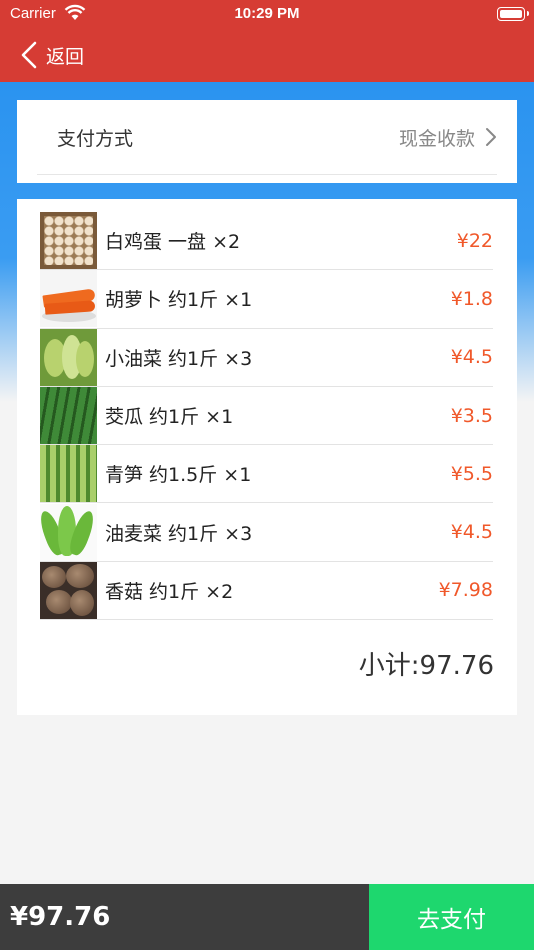 Image resolution: width=534 pixels, height=950 pixels. What do you see at coordinates (266, 532) in the screenshot?
I see `order-item: 油麦菜 约1斤 ×3 ¥4.5` at bounding box center [266, 532].